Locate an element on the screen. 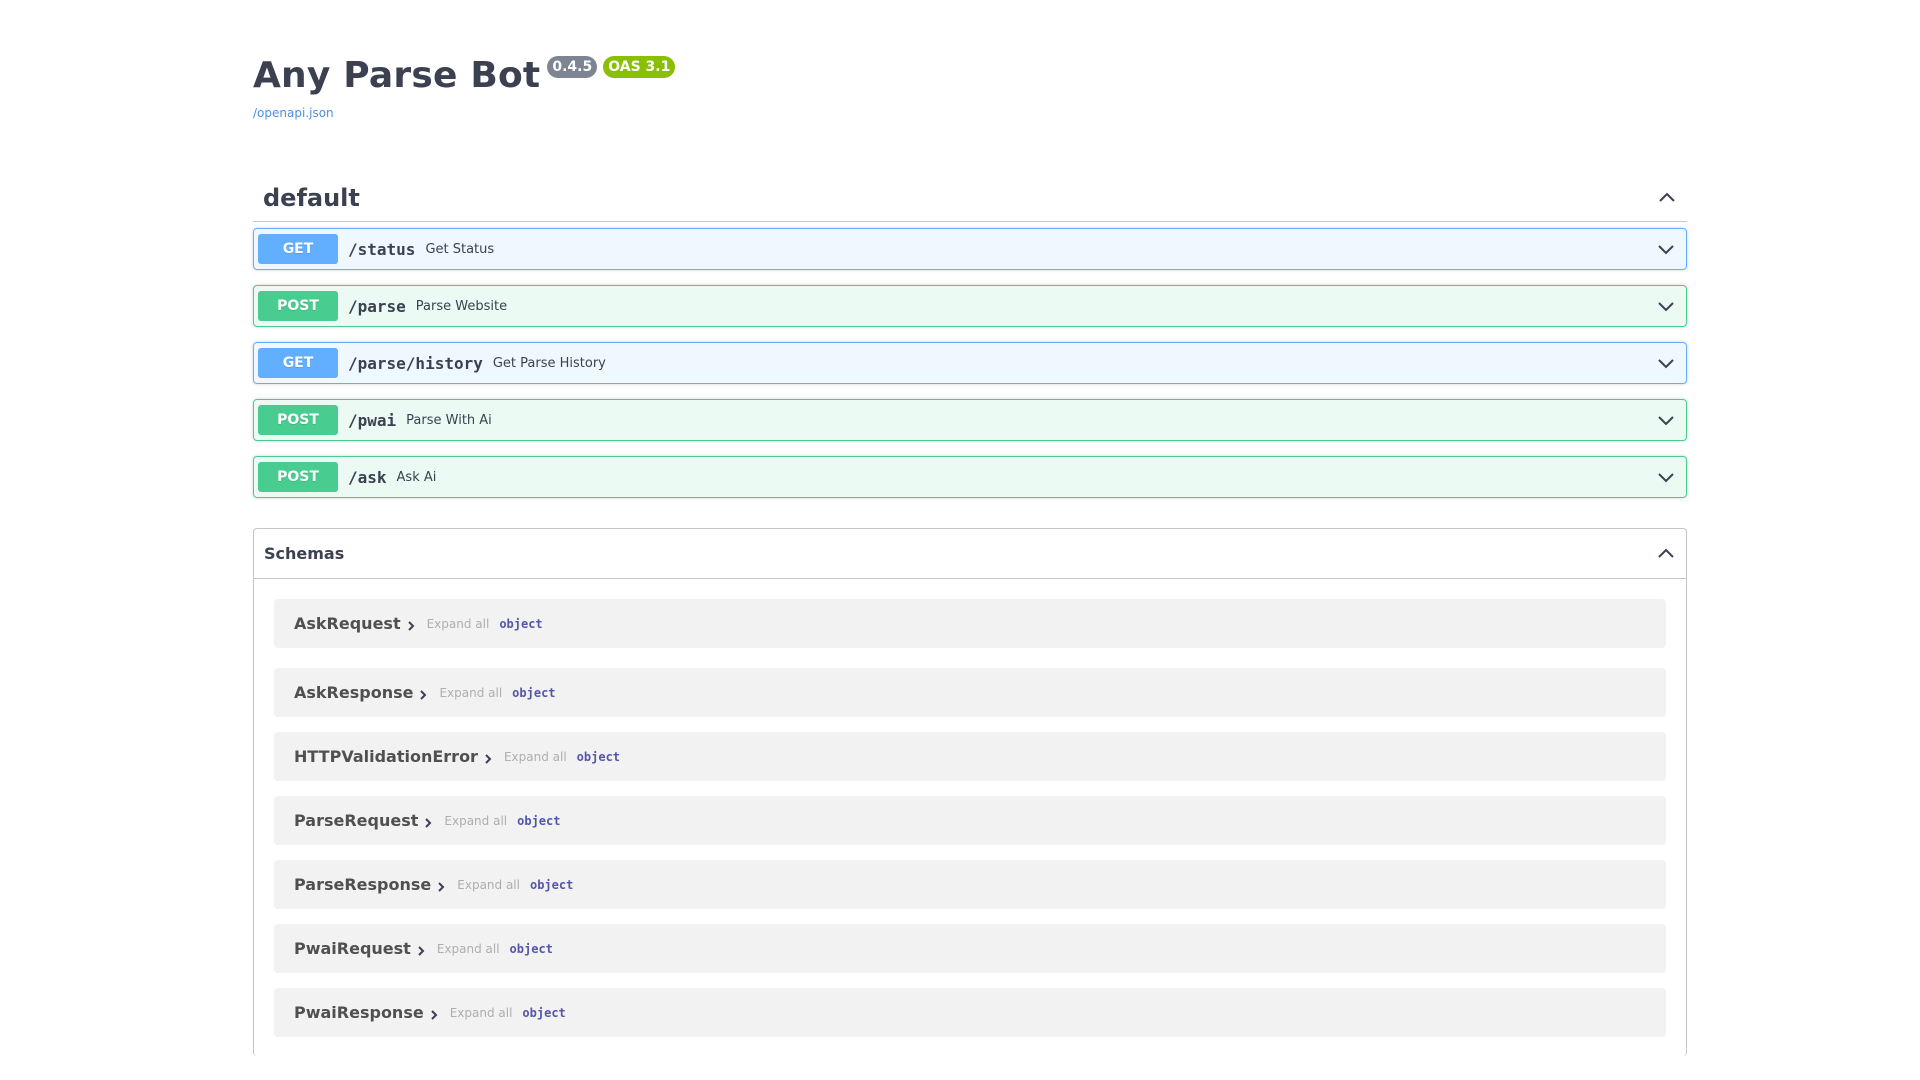  operation-path: /status is located at coordinates (382, 249).